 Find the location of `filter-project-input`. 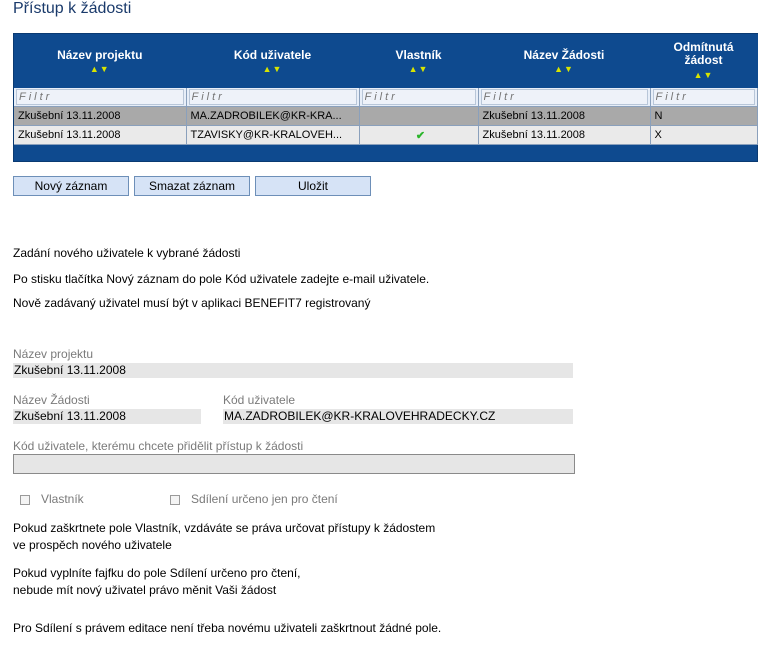

filter-project-input is located at coordinates (100, 97).